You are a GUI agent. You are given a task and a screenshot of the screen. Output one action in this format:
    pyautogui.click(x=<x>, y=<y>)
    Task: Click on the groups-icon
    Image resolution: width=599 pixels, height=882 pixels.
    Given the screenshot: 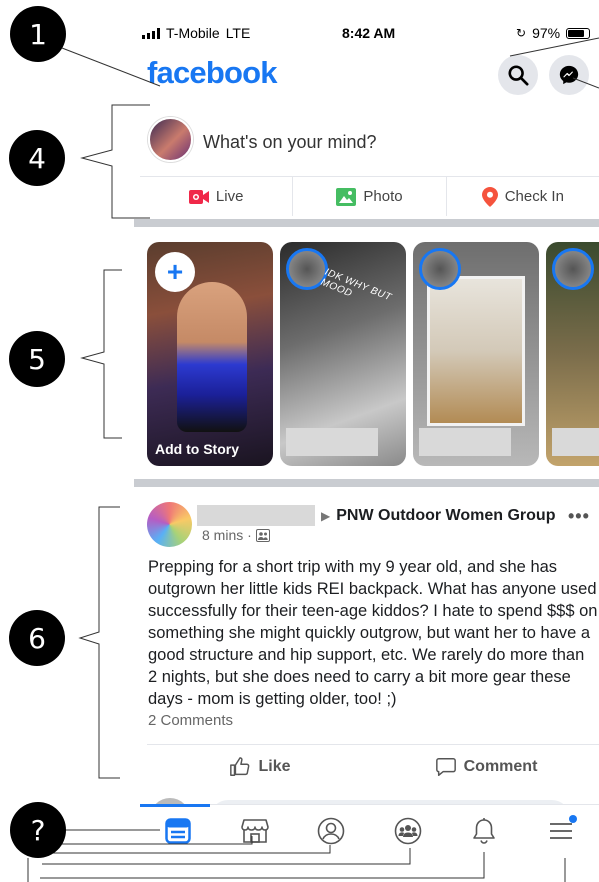 What is the action you would take?
    pyautogui.click(x=408, y=830)
    